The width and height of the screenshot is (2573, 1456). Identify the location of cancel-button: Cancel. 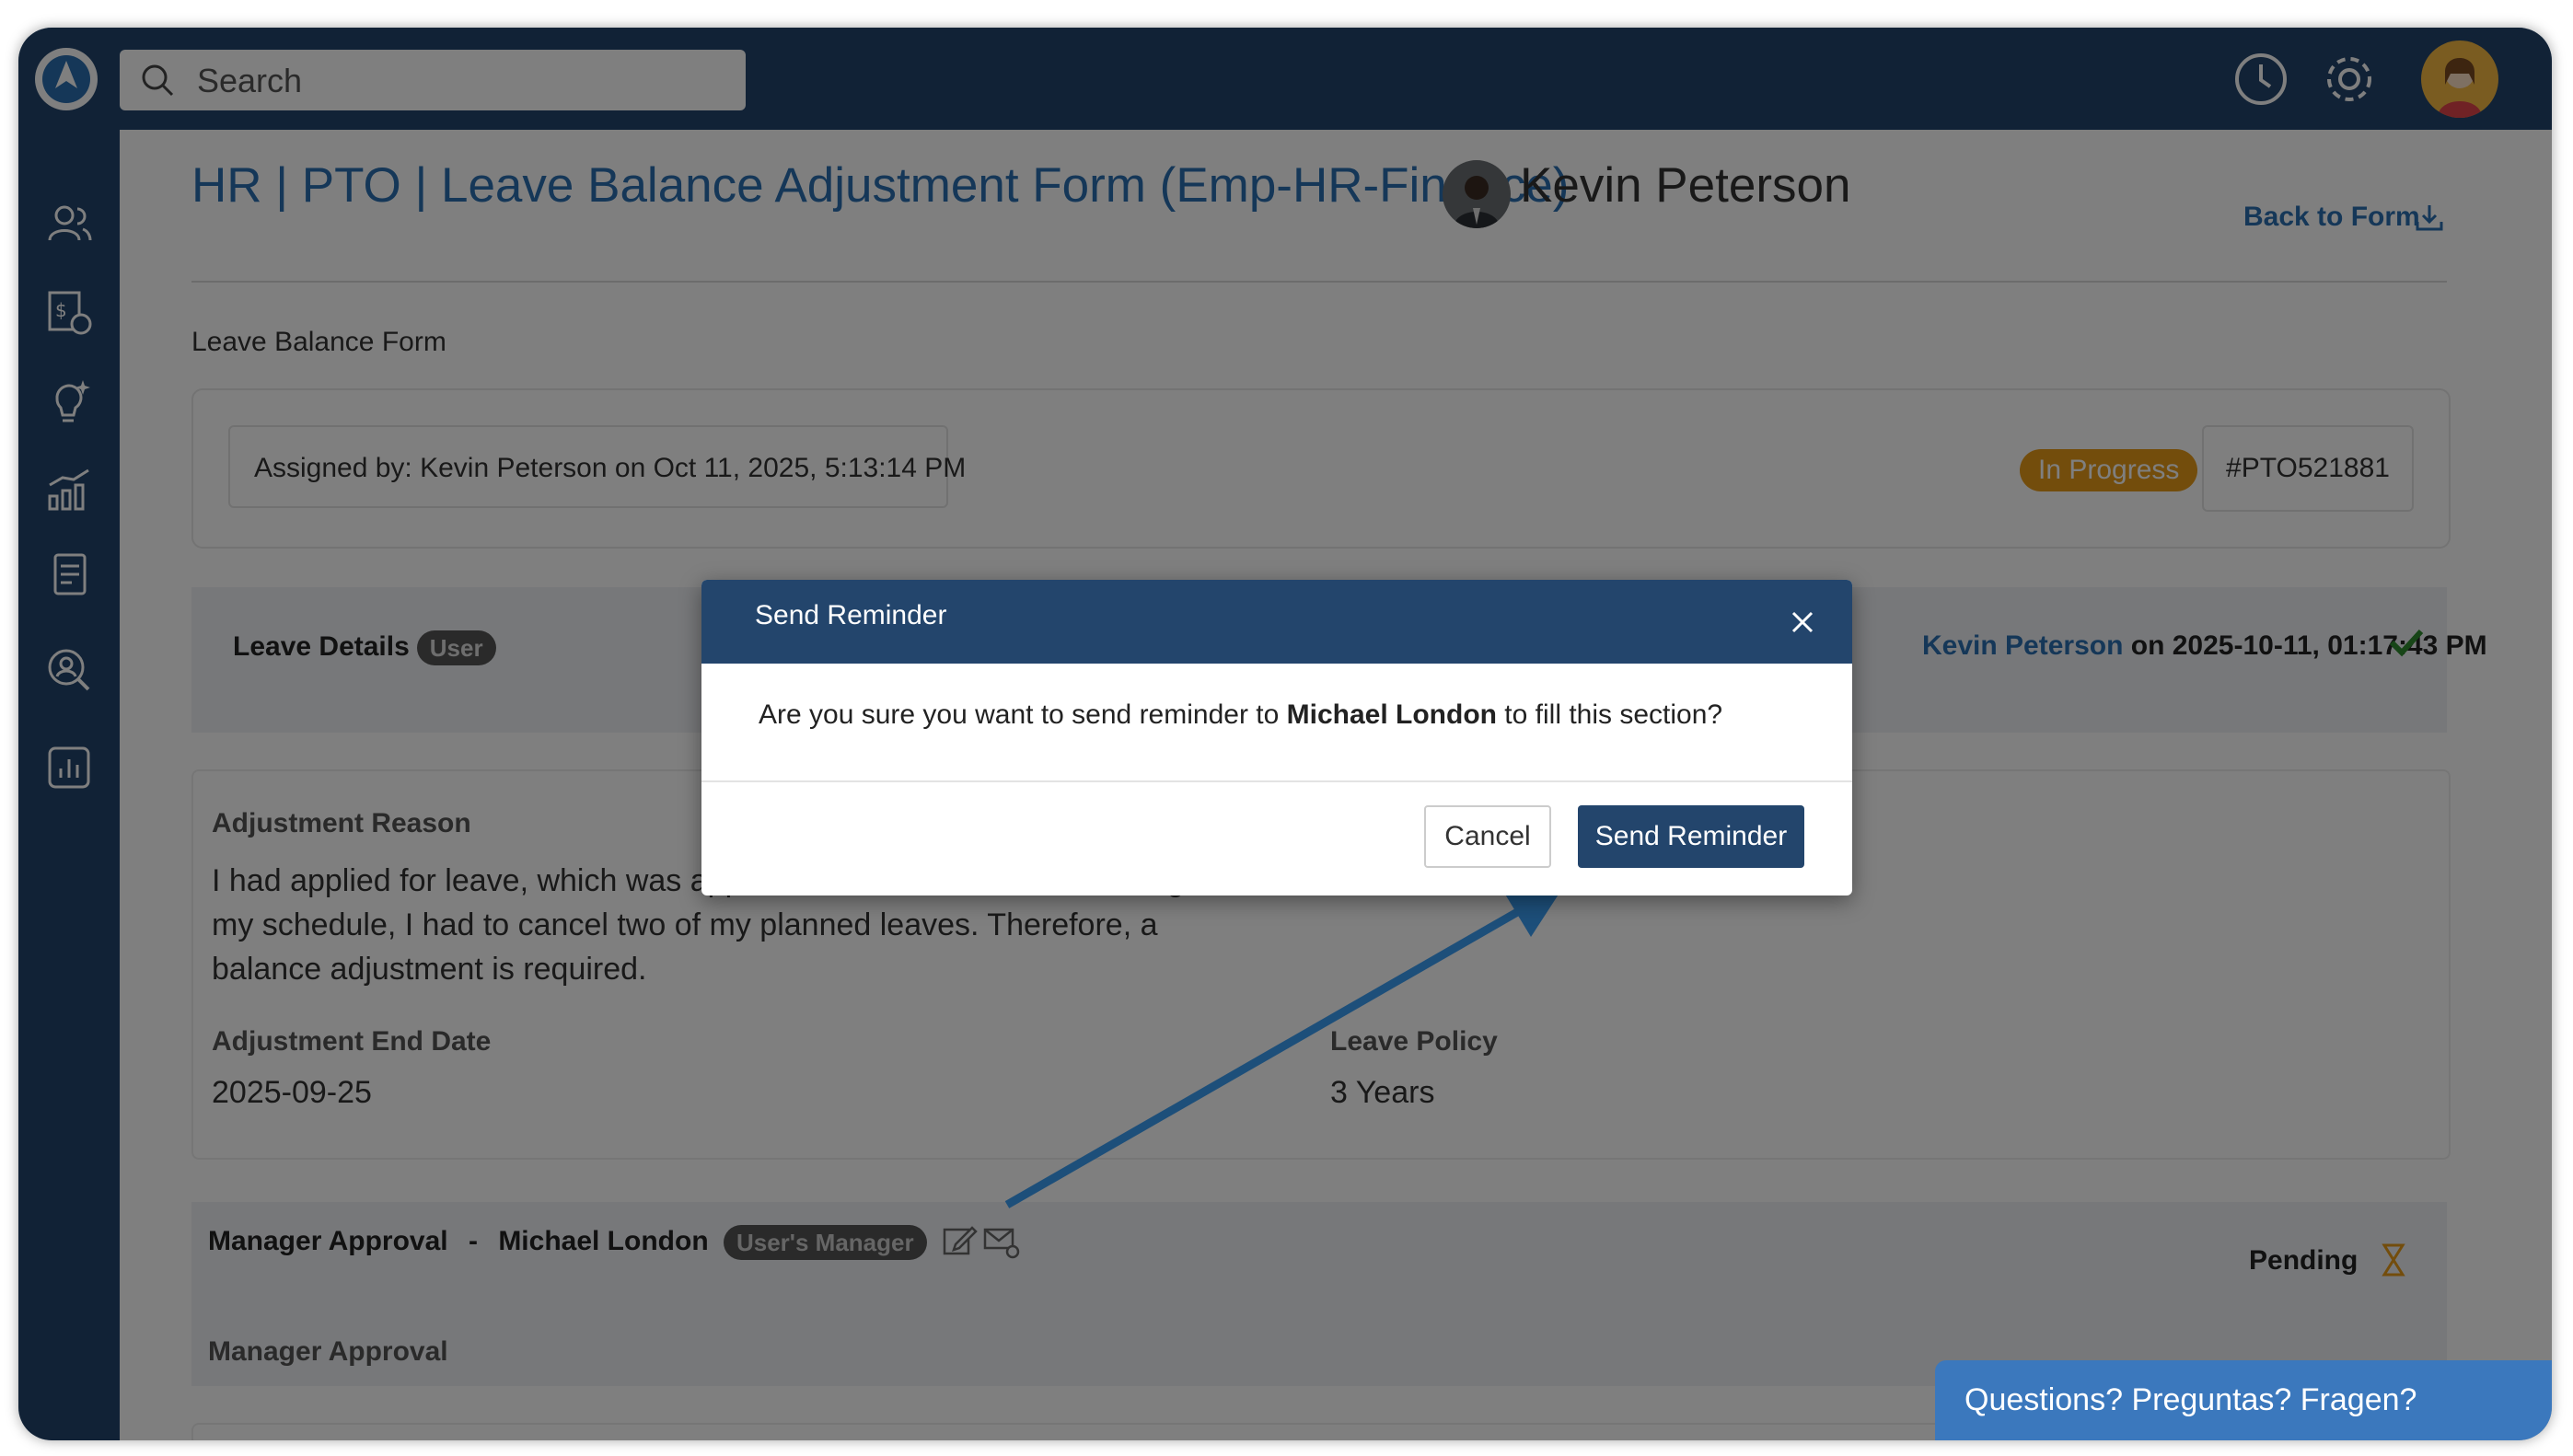
(1487, 836).